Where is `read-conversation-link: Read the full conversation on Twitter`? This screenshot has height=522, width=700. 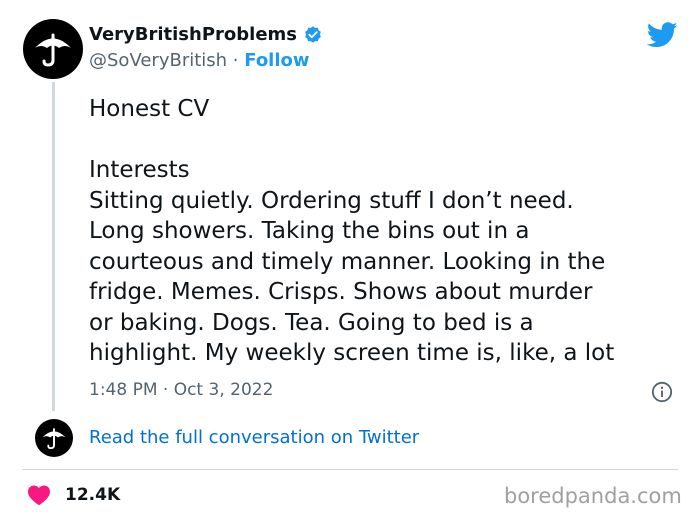
read-conversation-link: Read the full conversation on Twitter is located at coordinates (254, 437).